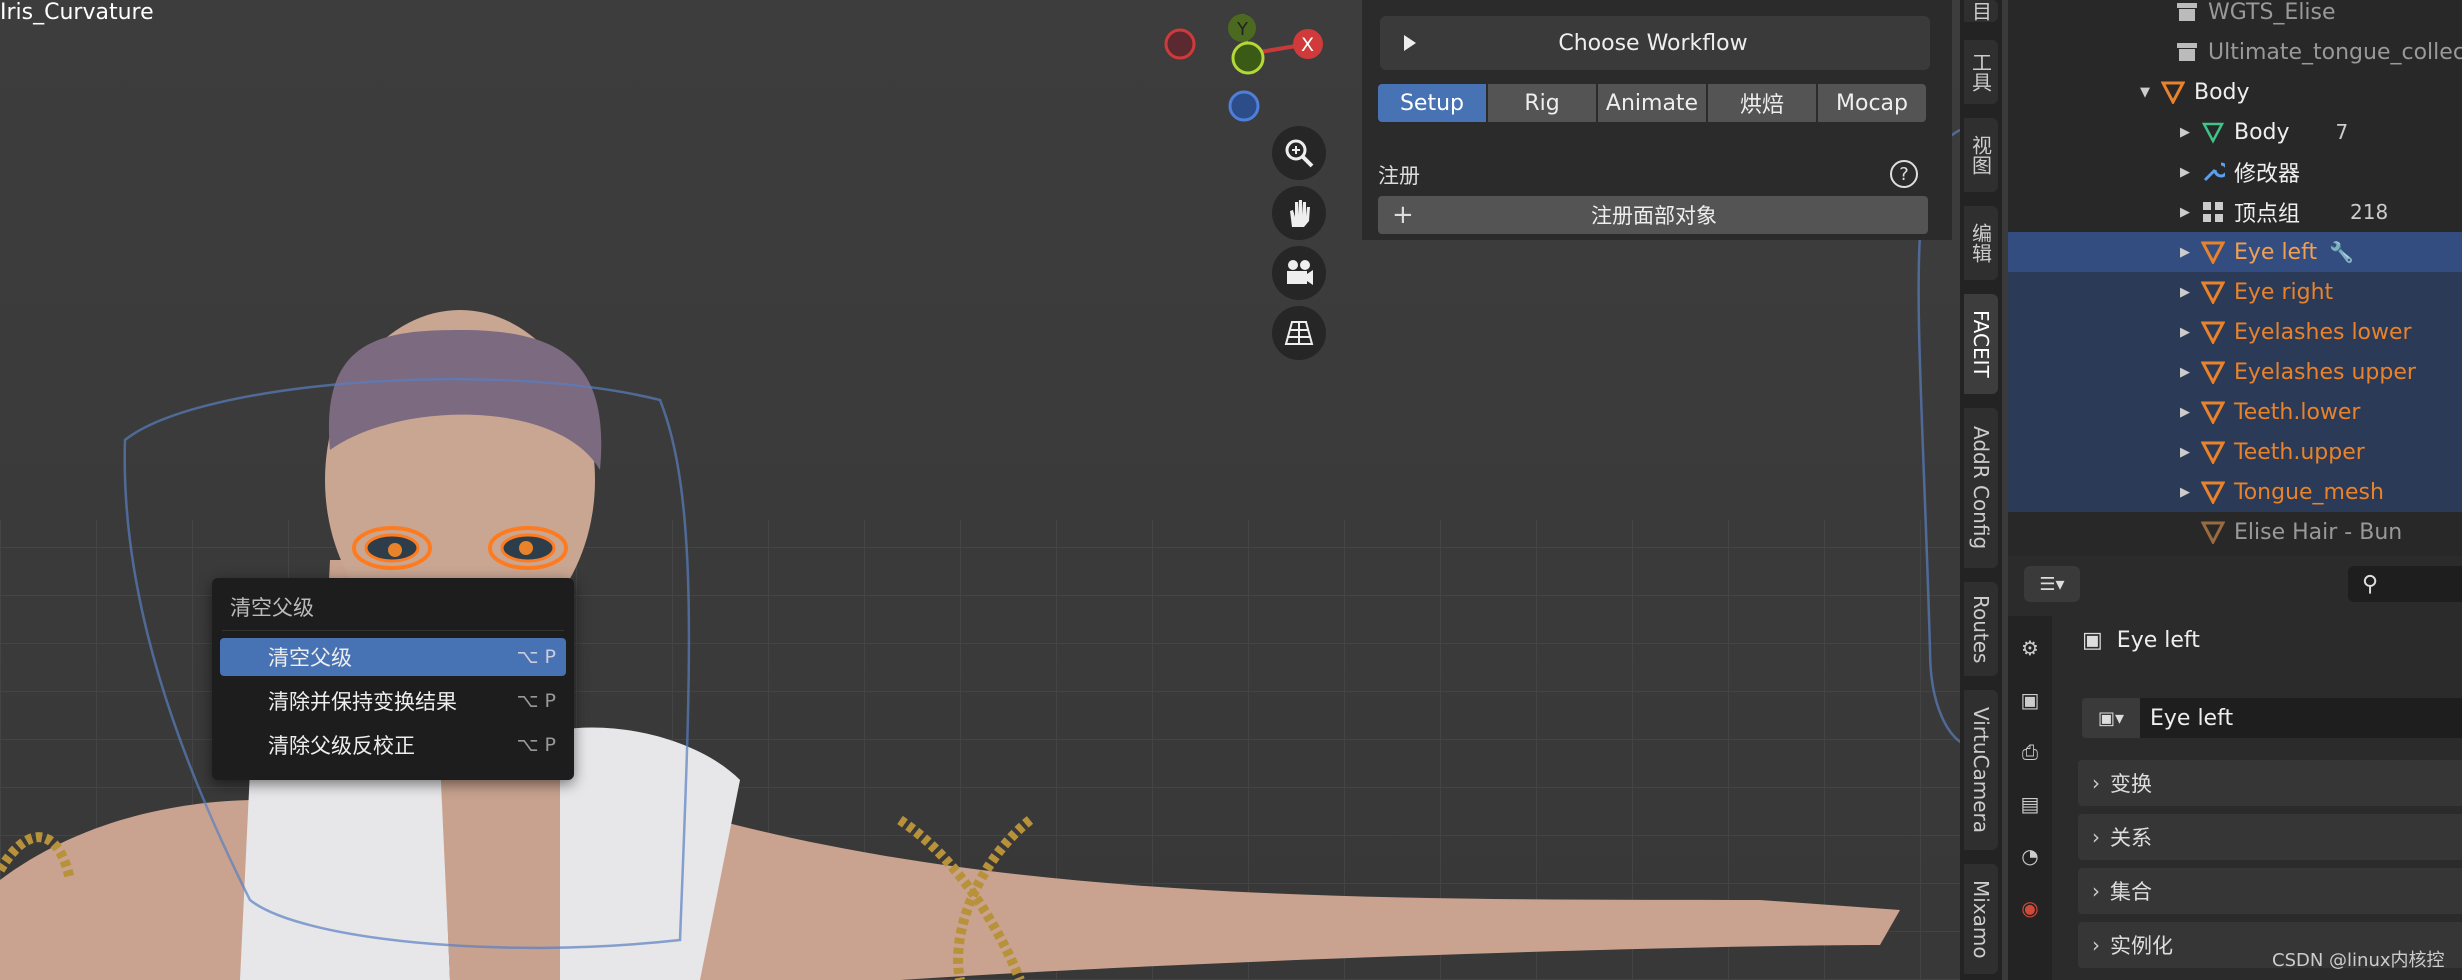 This screenshot has width=2462, height=980. What do you see at coordinates (2030, 648) in the screenshot?
I see `tool-settings-icon: ⚙` at bounding box center [2030, 648].